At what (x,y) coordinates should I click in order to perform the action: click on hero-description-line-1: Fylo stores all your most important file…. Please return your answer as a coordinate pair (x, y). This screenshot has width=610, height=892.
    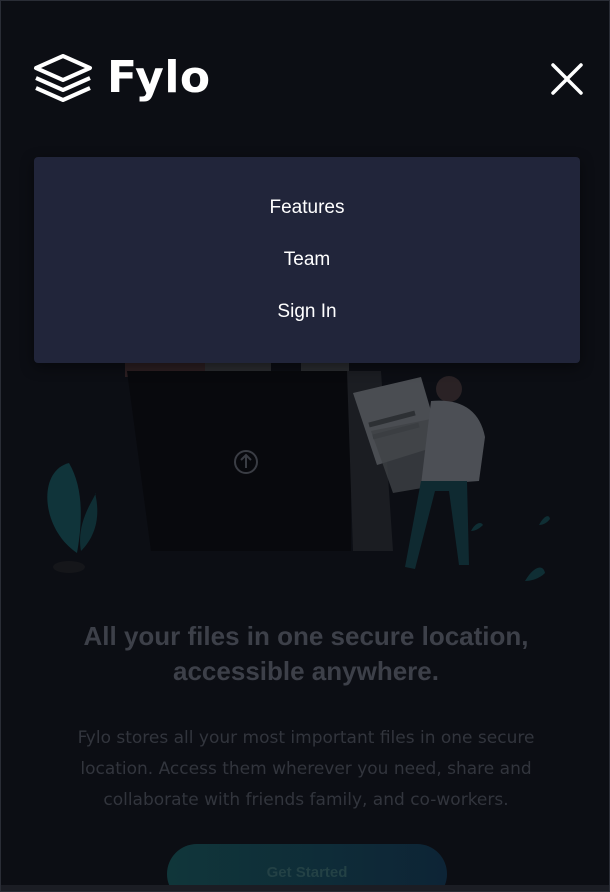
    Looking at the image, I should click on (306, 738).